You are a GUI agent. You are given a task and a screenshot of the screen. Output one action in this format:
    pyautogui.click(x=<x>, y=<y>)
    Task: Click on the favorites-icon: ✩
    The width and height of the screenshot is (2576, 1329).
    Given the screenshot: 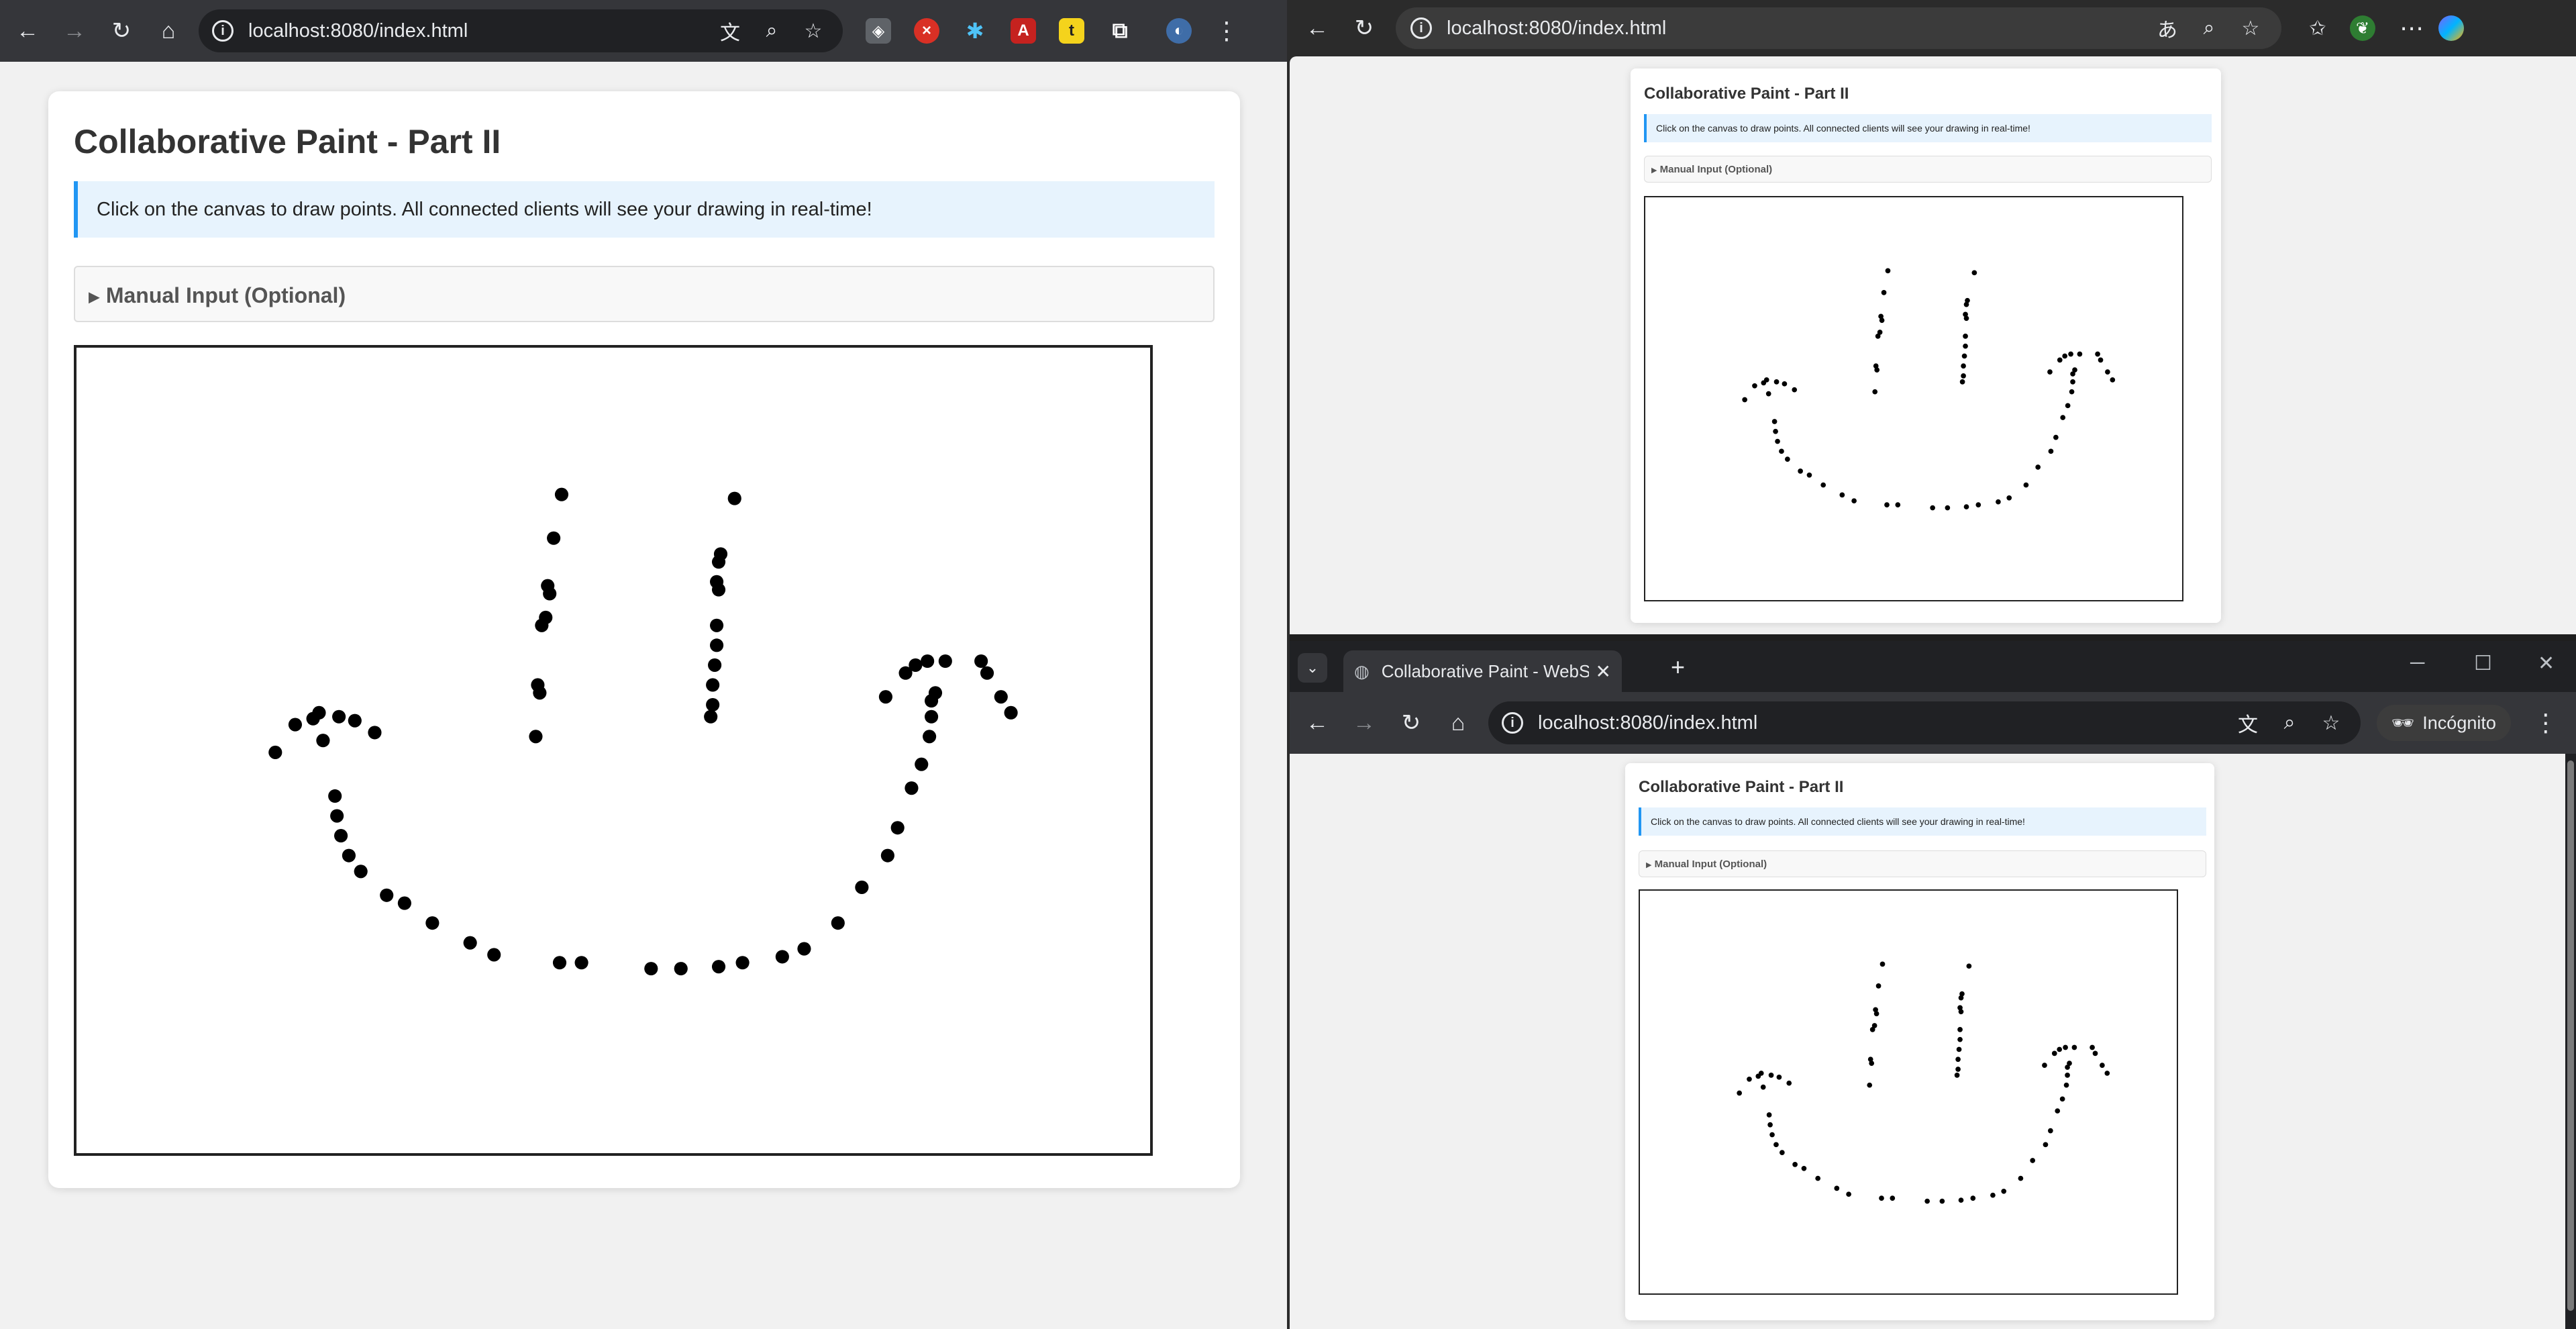 What is the action you would take?
    pyautogui.click(x=2318, y=28)
    